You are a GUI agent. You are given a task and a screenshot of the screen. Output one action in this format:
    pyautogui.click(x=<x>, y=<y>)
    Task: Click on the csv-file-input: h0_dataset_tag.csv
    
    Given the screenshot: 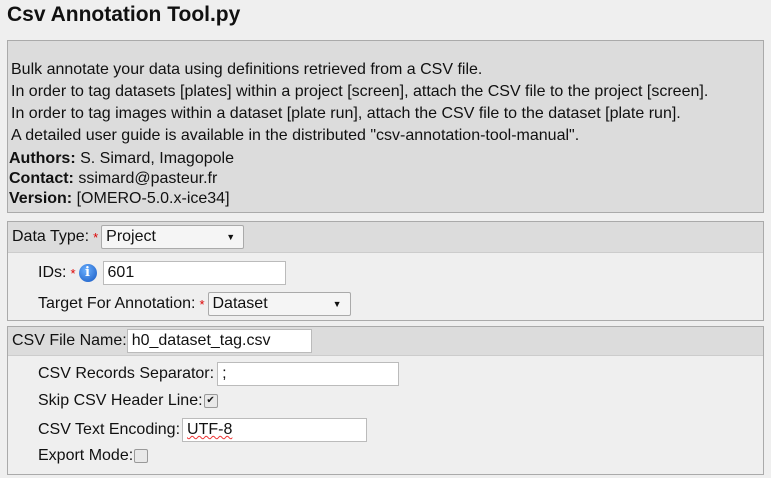 What is the action you would take?
    pyautogui.click(x=219, y=341)
    